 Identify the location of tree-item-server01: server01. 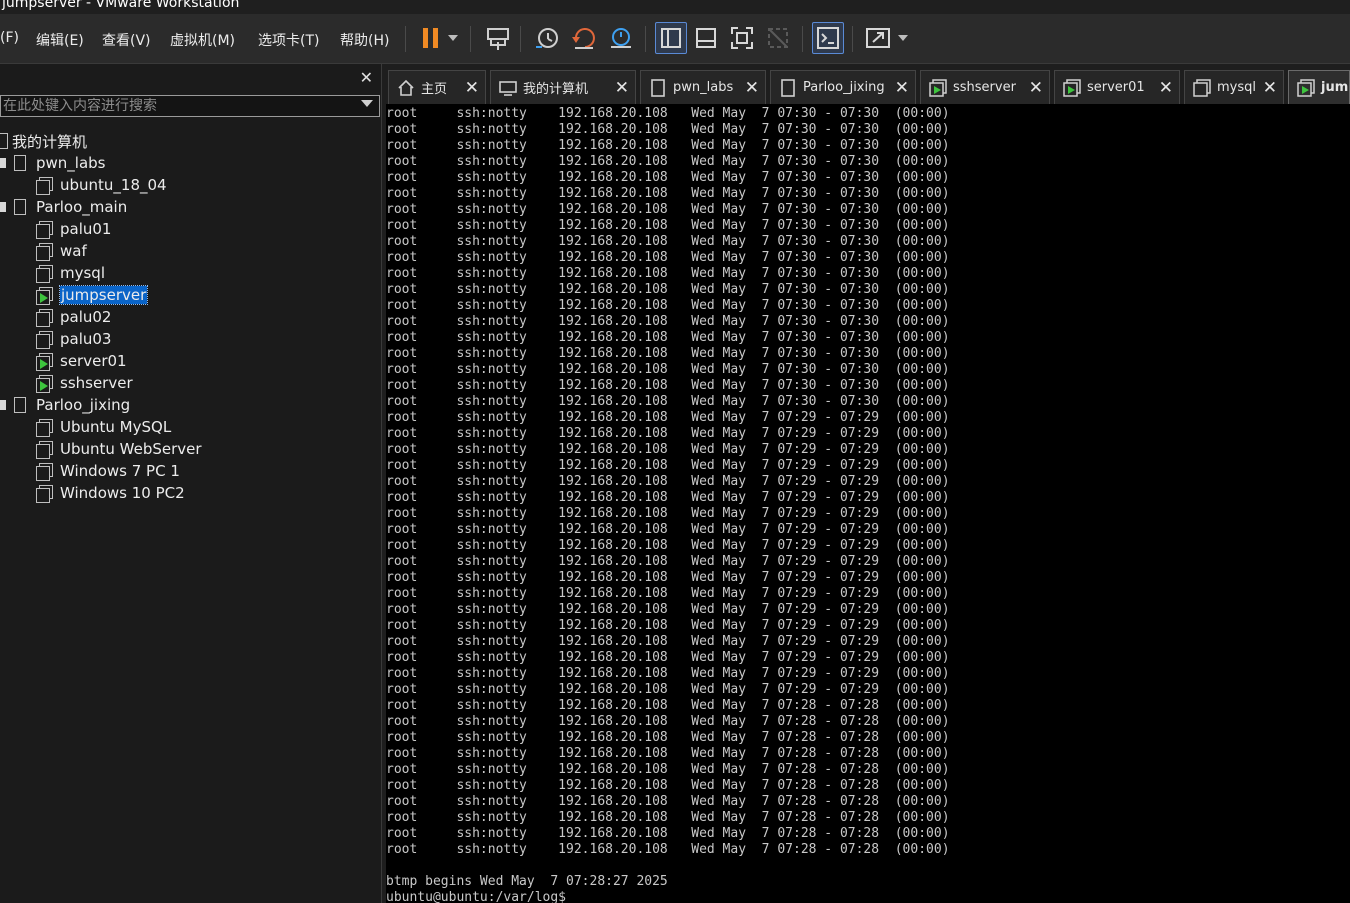
(81, 361).